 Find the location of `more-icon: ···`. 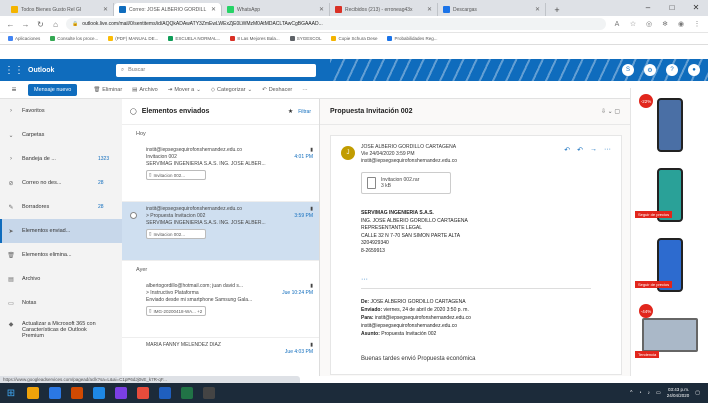

more-icon: ··· is located at coordinates (607, 150).